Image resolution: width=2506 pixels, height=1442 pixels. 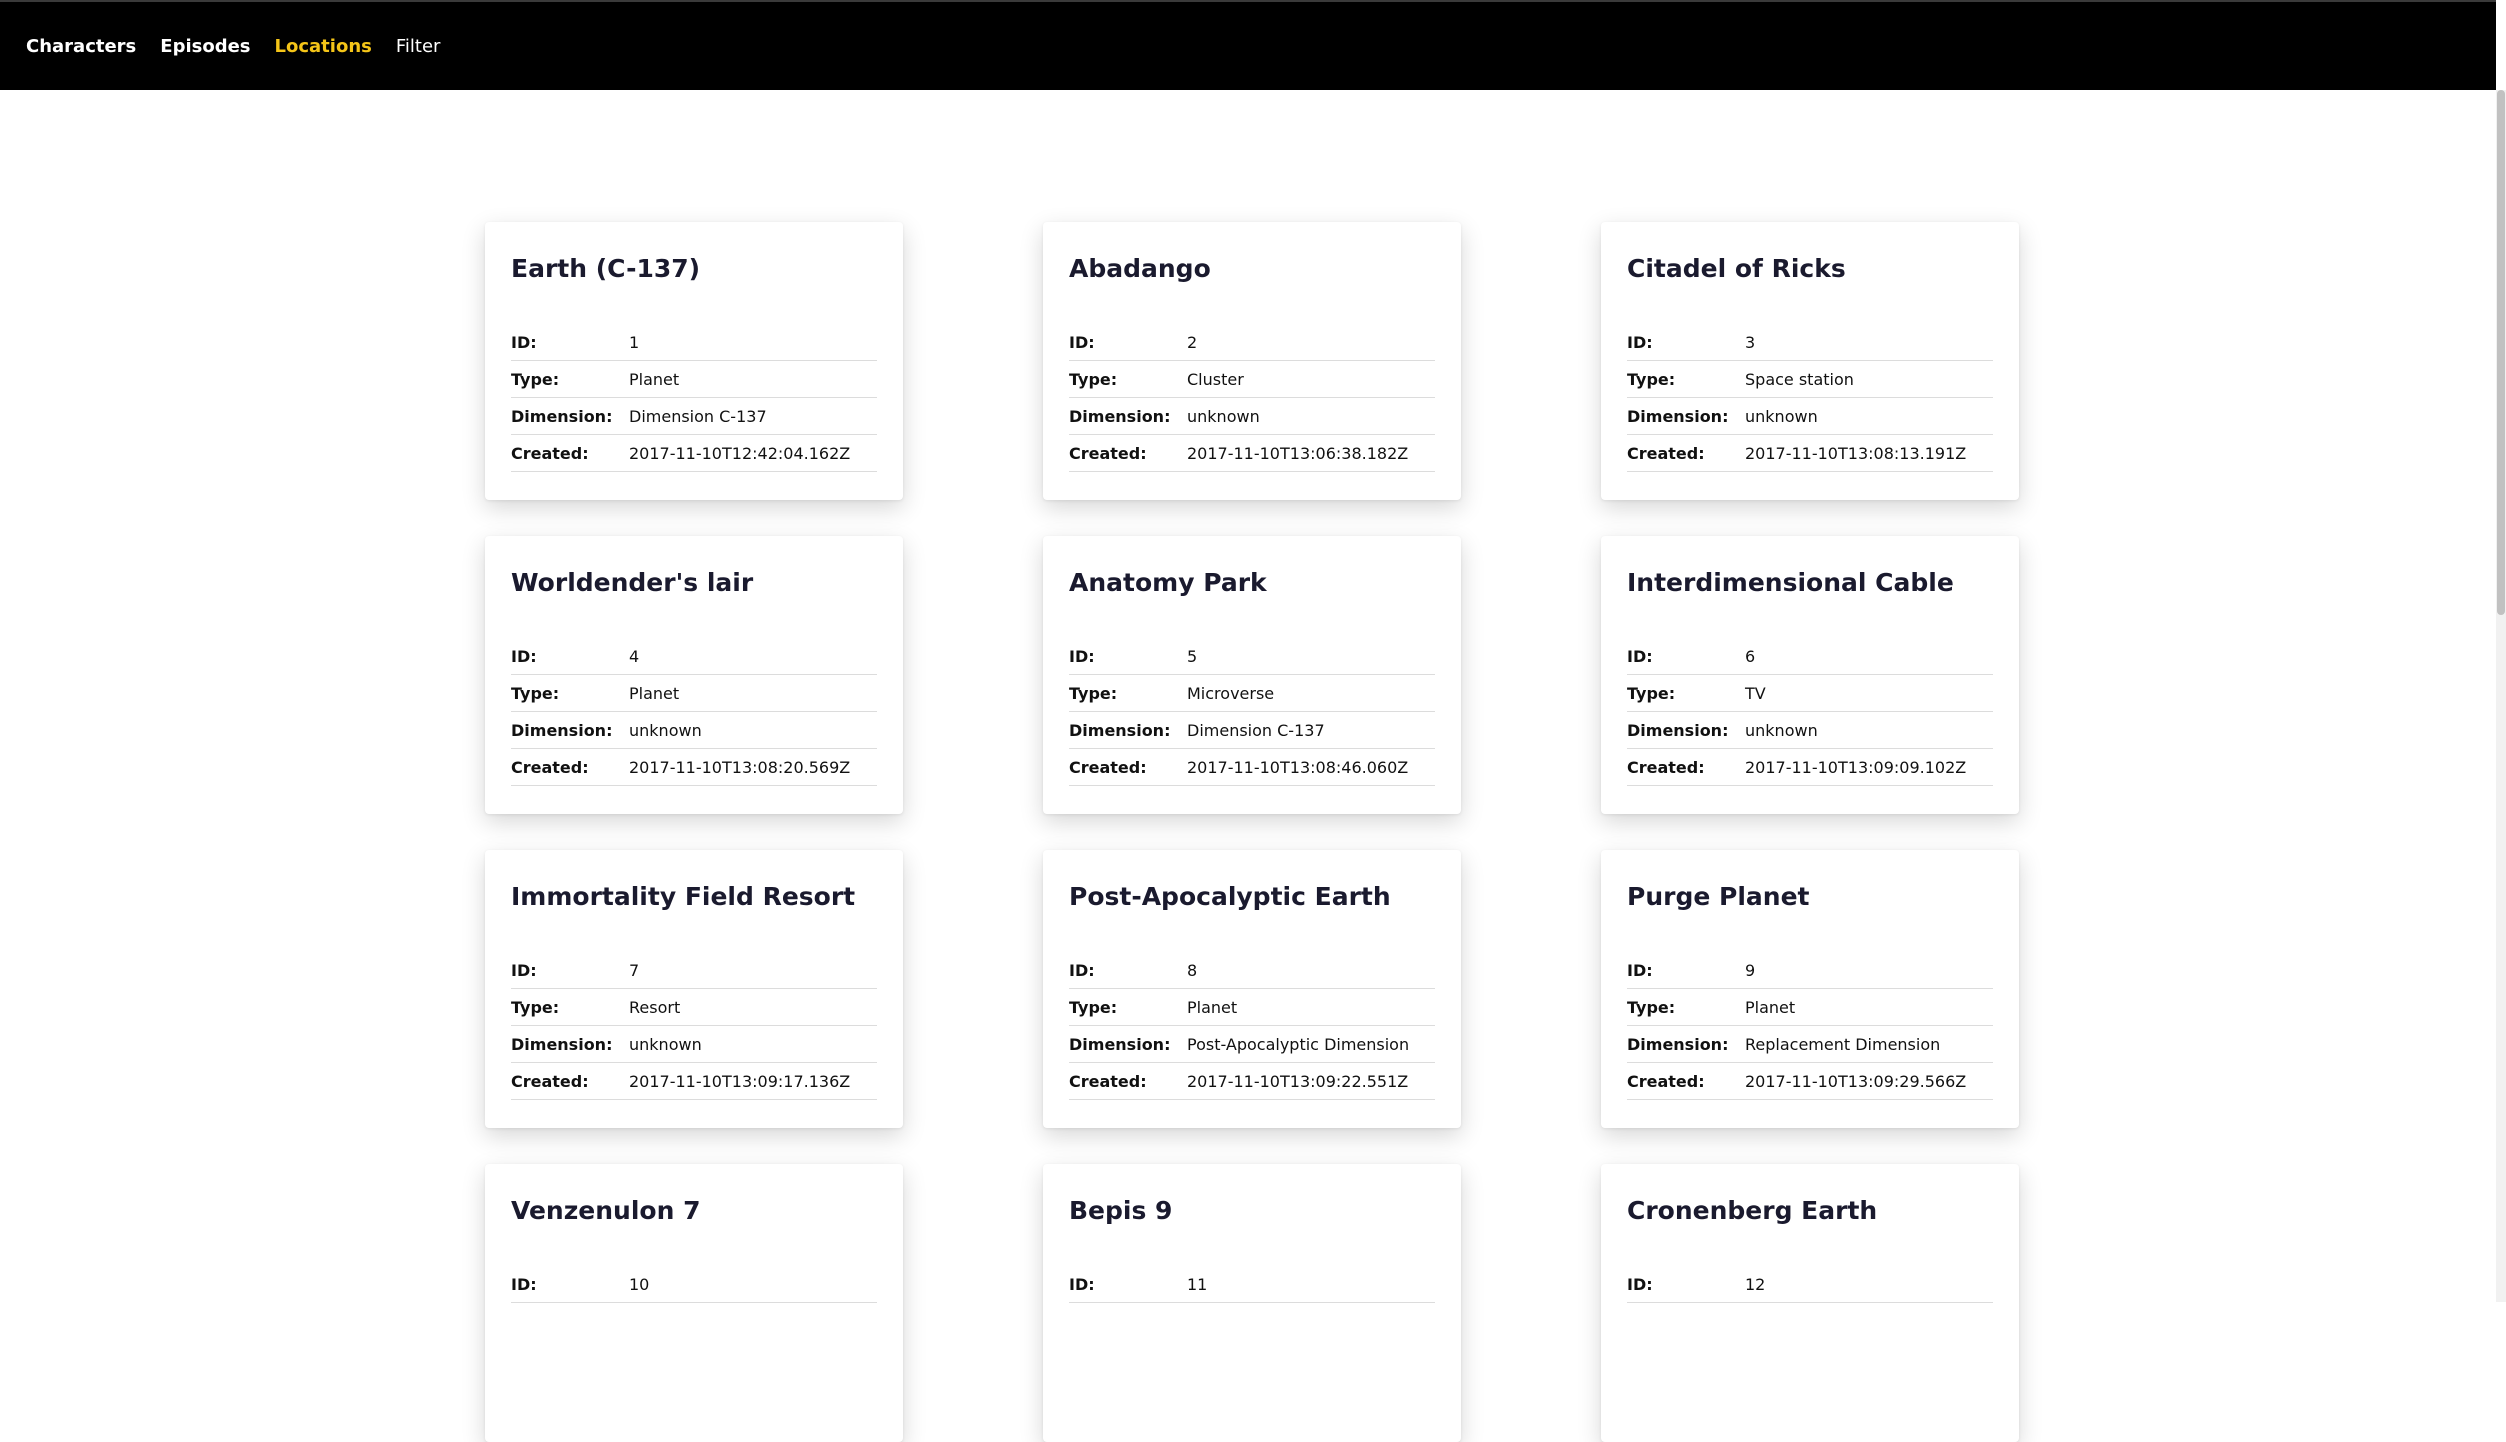 What do you see at coordinates (1248, 45) in the screenshot?
I see `top-nav-bar: Characters Episodes Locations Filter` at bounding box center [1248, 45].